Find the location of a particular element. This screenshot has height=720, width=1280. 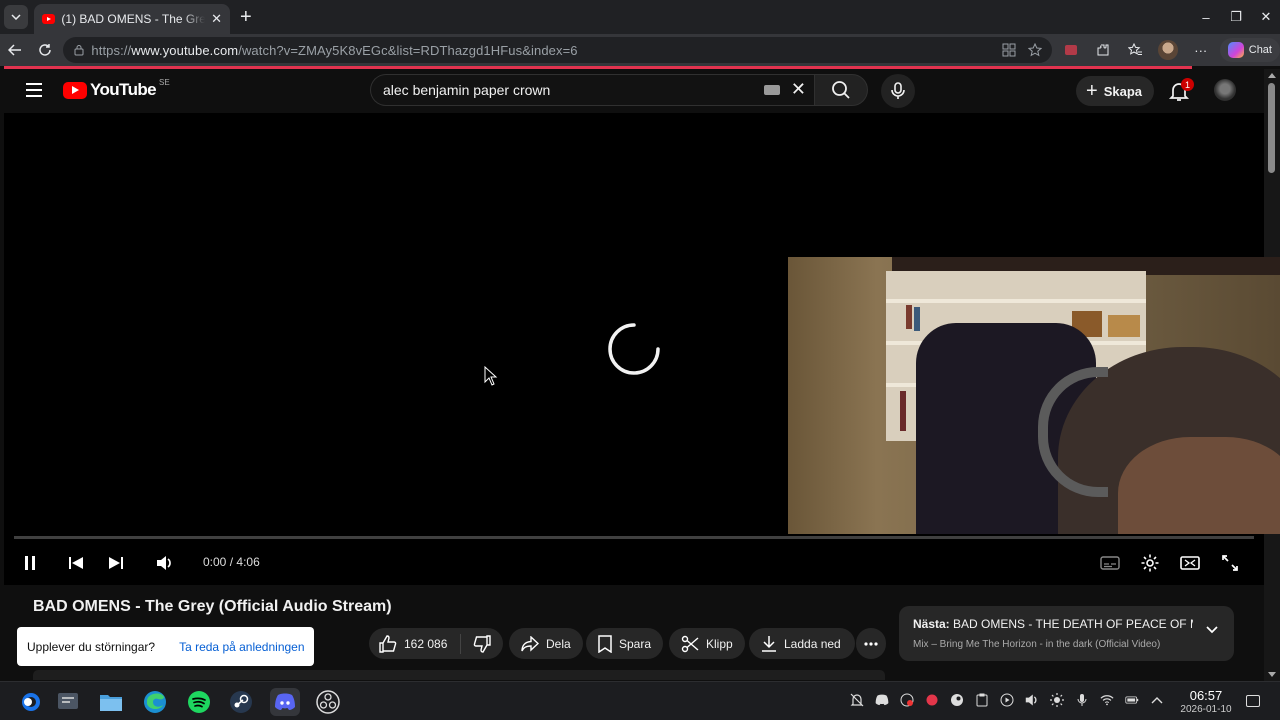

clip-button: Klipp is located at coordinates (707, 643).